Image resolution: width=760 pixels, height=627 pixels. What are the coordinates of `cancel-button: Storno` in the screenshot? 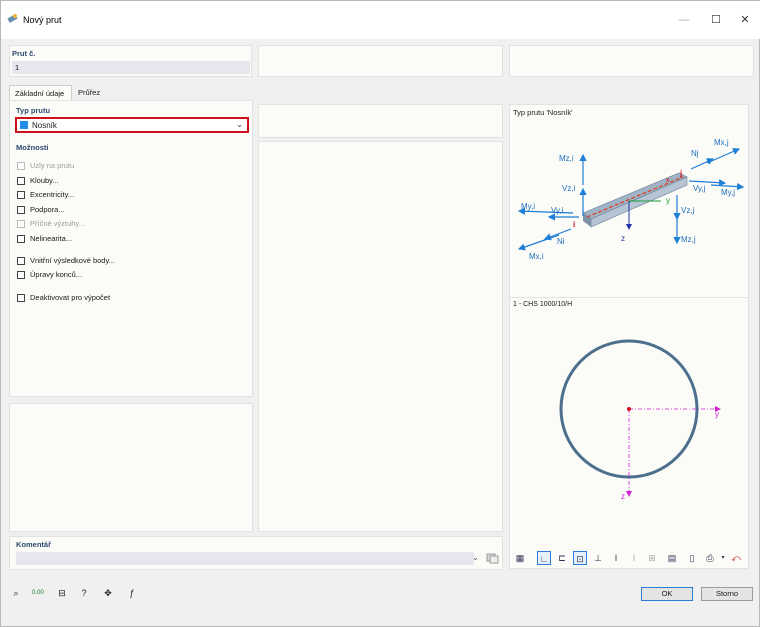 It's located at (727, 594).